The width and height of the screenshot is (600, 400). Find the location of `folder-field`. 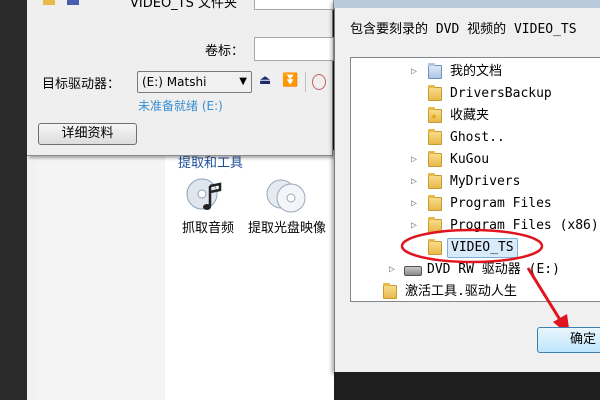

folder-field is located at coordinates (294, 5).